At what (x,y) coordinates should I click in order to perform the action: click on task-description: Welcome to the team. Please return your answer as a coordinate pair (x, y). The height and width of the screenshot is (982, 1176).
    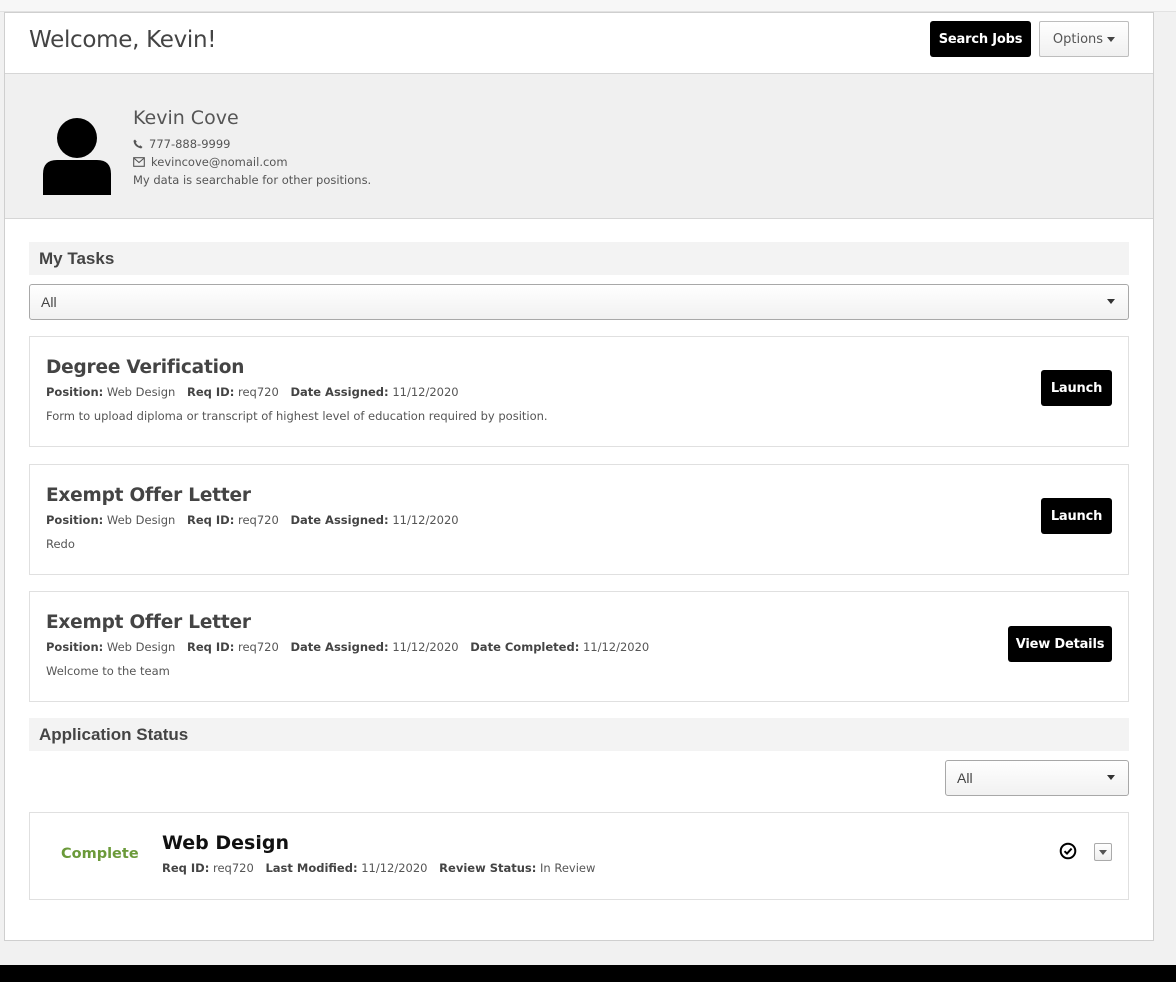
    Looking at the image, I should click on (108, 671).